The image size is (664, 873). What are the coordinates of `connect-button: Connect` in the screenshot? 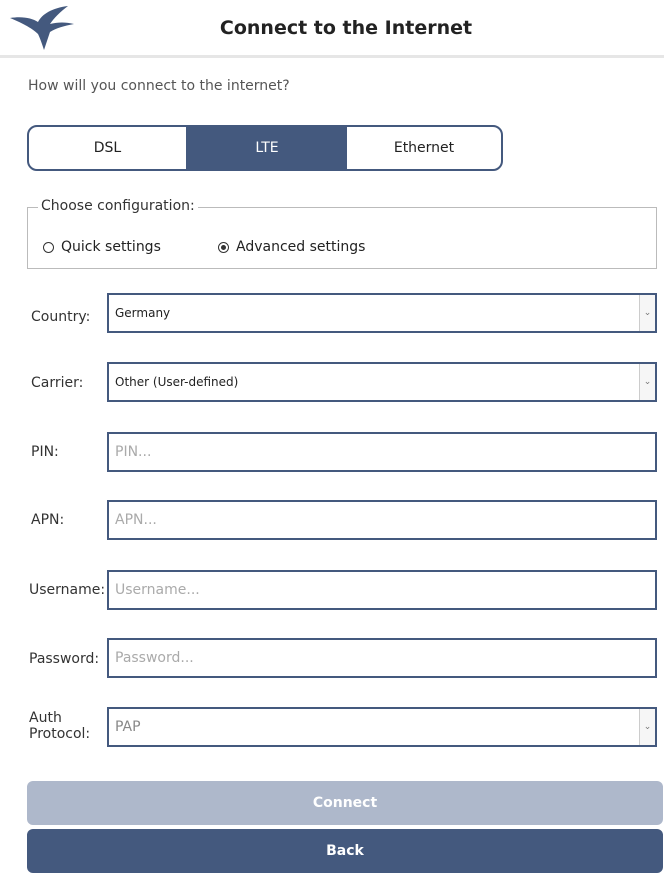 It's located at (345, 803).